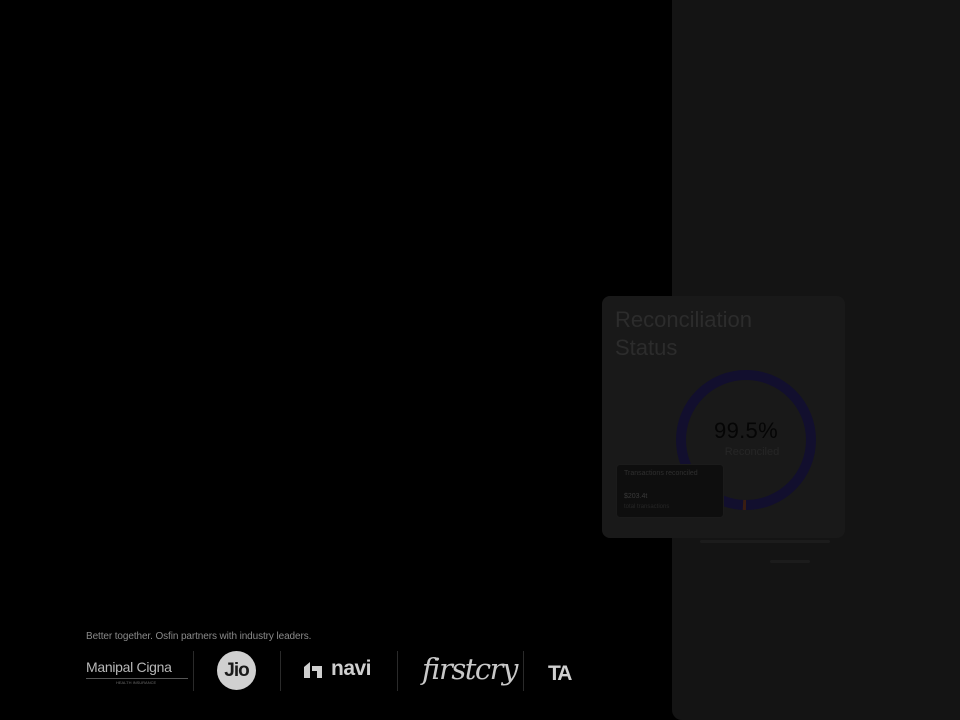 This screenshot has height=720, width=960. What do you see at coordinates (746, 430) in the screenshot?
I see `reconciled-percentage: 99.5%` at bounding box center [746, 430].